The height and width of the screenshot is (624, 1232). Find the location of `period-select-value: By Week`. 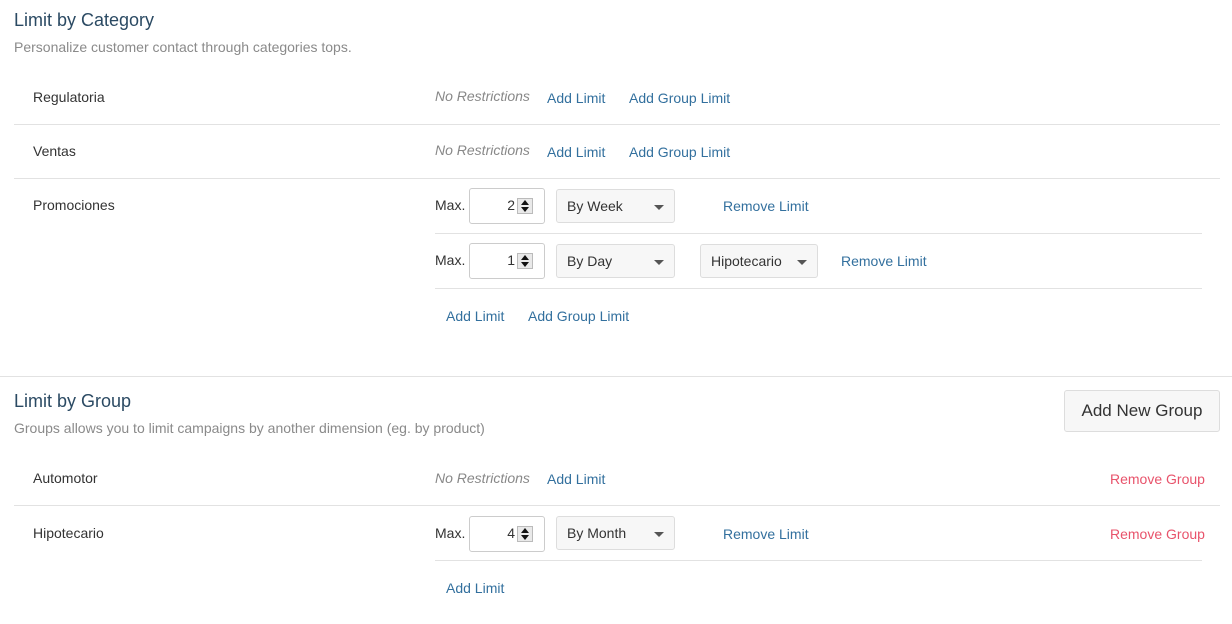

period-select-value: By Week is located at coordinates (595, 206).